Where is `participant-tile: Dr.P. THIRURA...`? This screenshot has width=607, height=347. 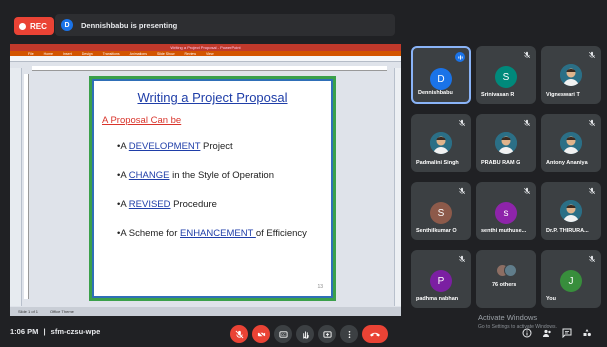
participant-tile: Dr.P. THIRURA... is located at coordinates (571, 211).